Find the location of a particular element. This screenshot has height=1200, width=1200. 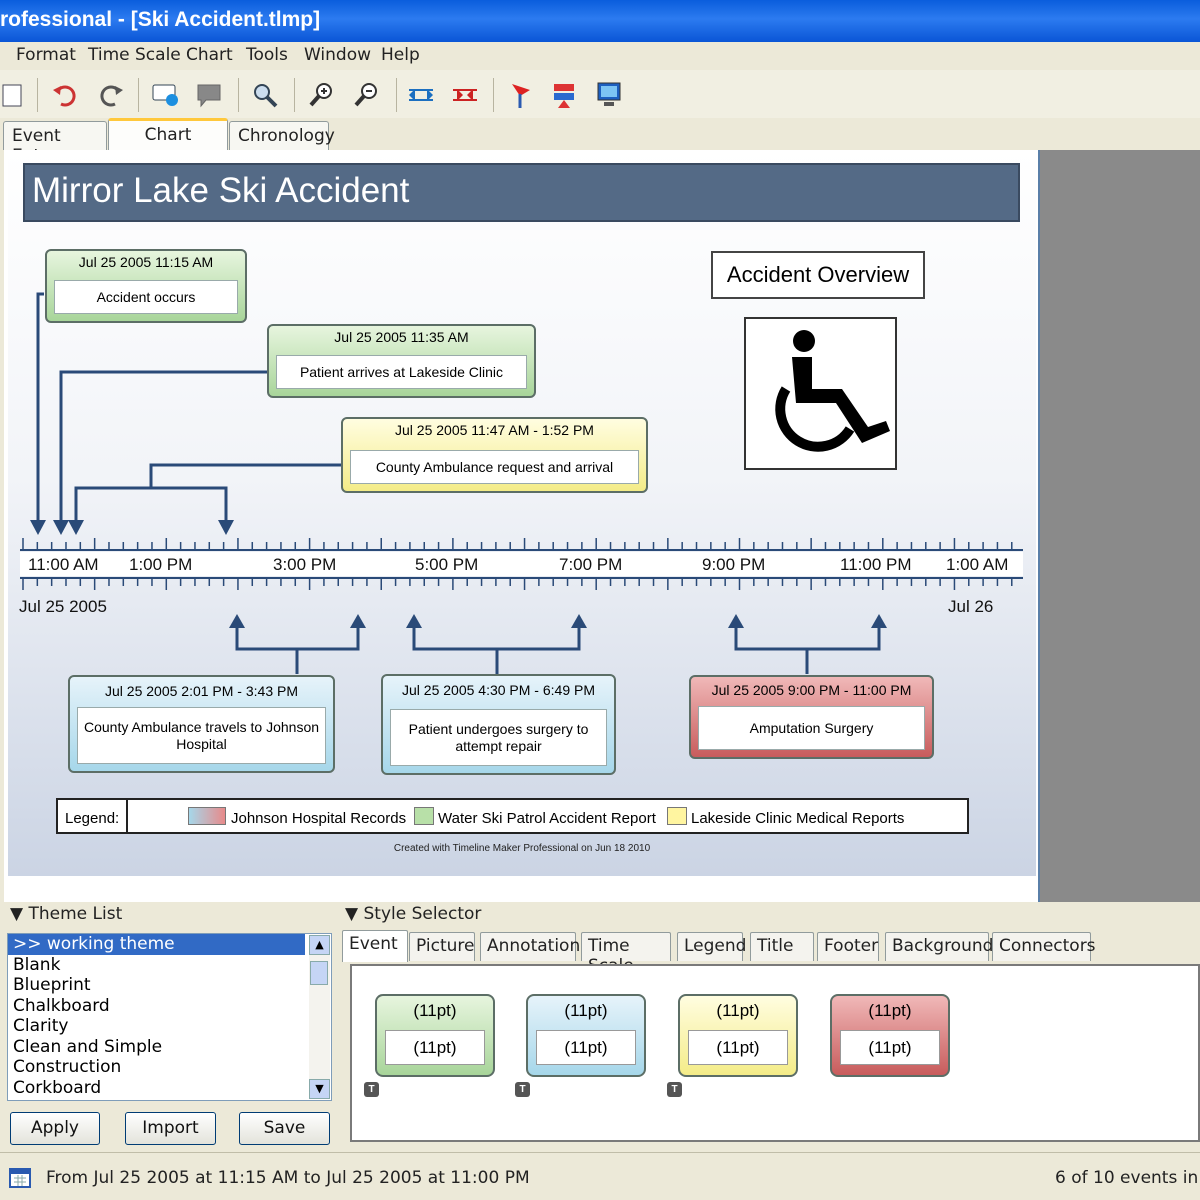

tab-footer: Footer is located at coordinates (848, 946).